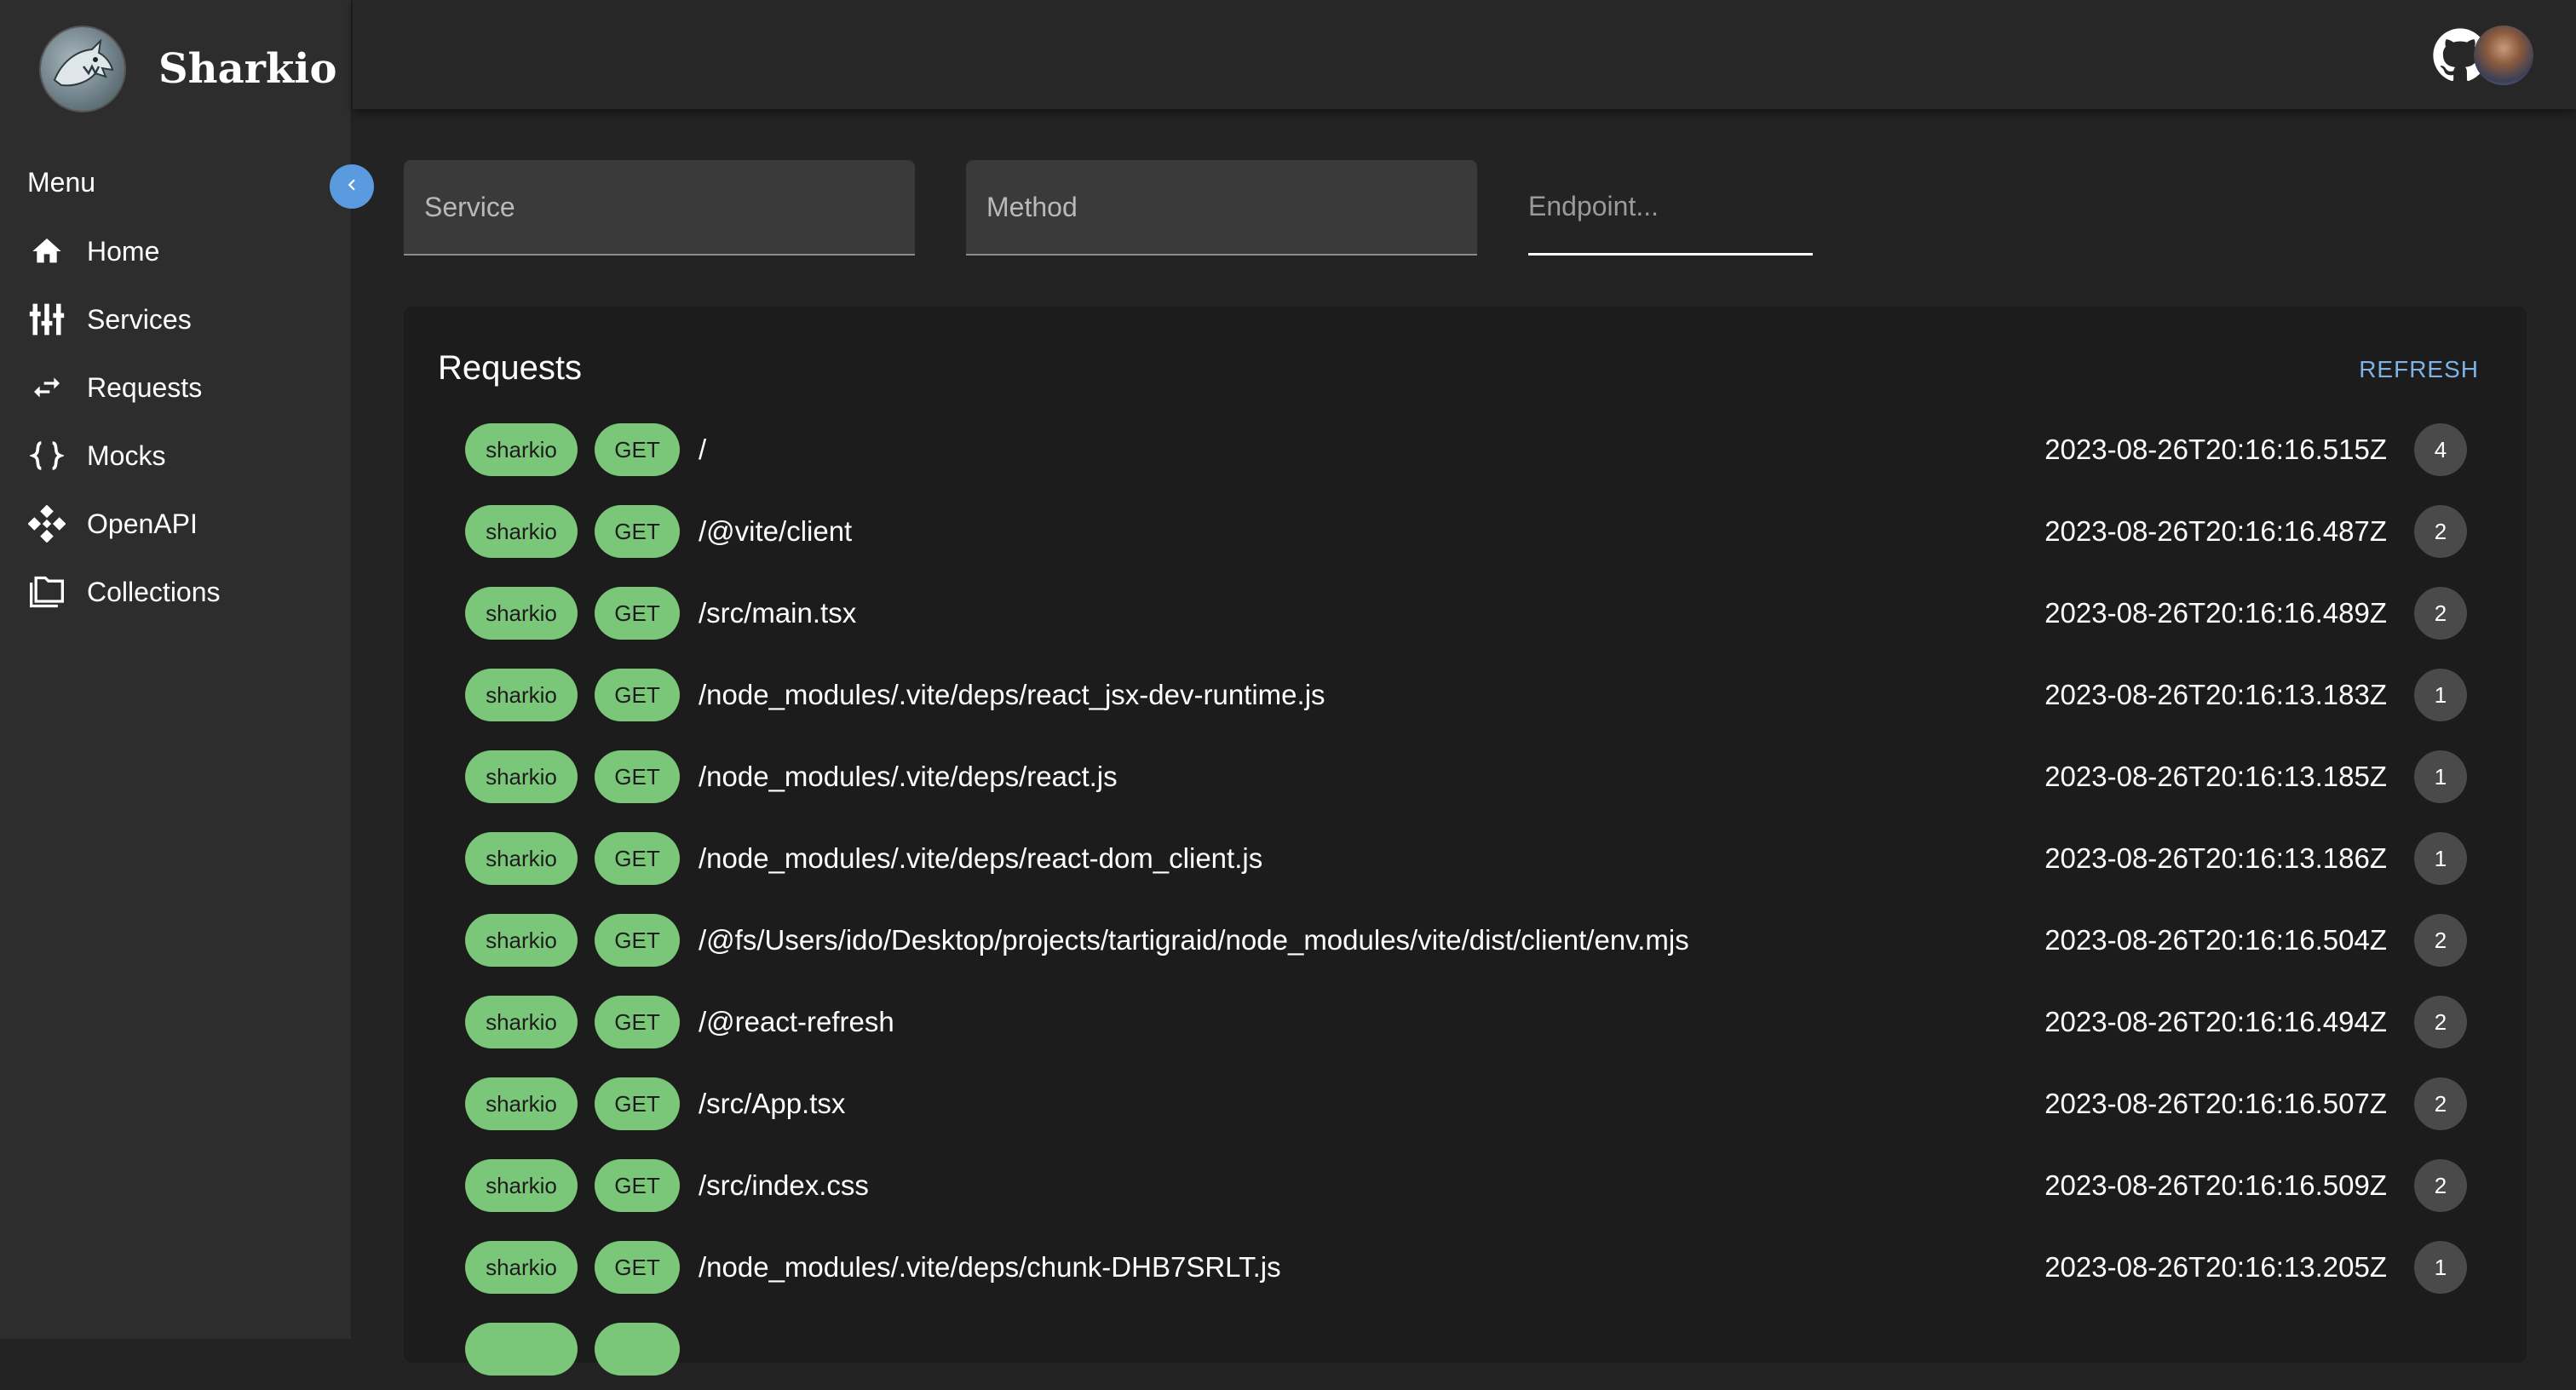 The height and width of the screenshot is (1390, 2576). What do you see at coordinates (2215, 1103) in the screenshot?
I see `request-timestamp: 2023-08-26T20:16:16.507Z` at bounding box center [2215, 1103].